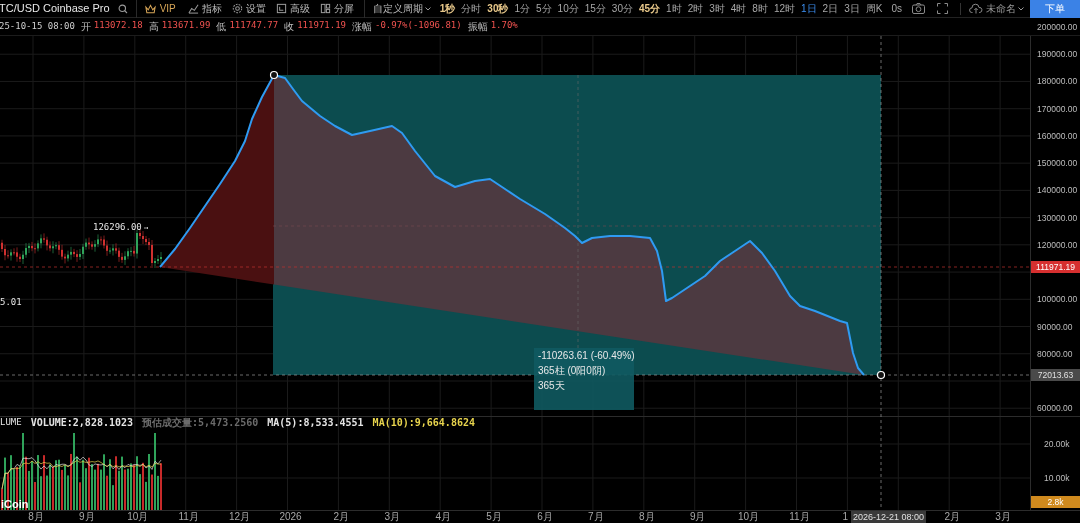  I want to click on price-label: 5.01, so click(11, 302).